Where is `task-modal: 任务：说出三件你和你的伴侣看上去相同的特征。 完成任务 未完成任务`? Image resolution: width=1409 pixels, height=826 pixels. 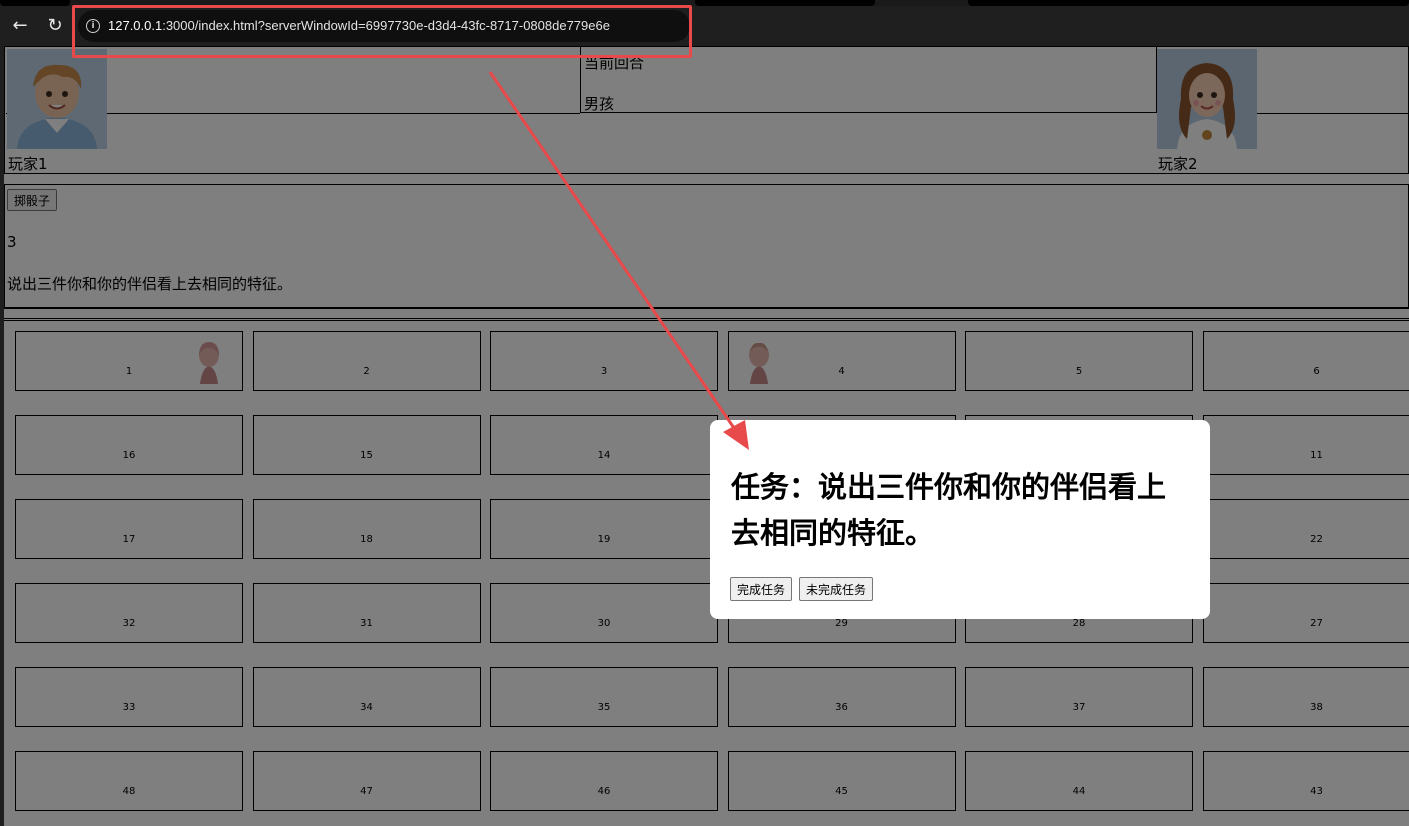
task-modal: 任务：说出三件你和你的伴侣看上去相同的特征。 完成任务 未完成任务 is located at coordinates (960, 519).